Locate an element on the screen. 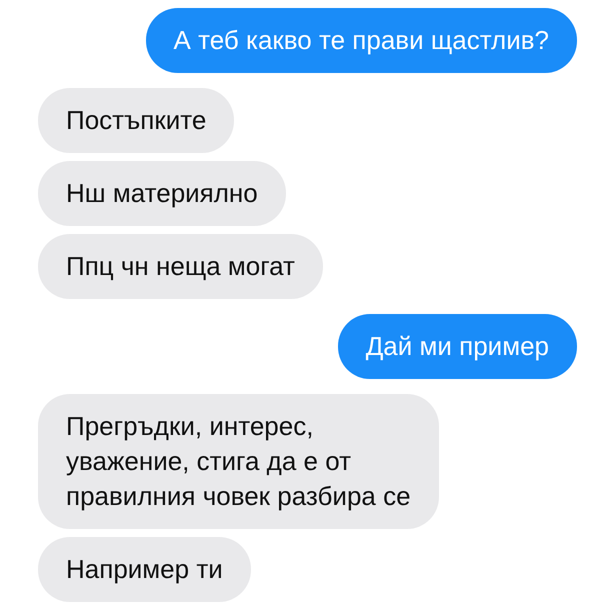 The height and width of the screenshot is (612, 612). message-bubble: Ппц чн неща могат is located at coordinates (180, 266).